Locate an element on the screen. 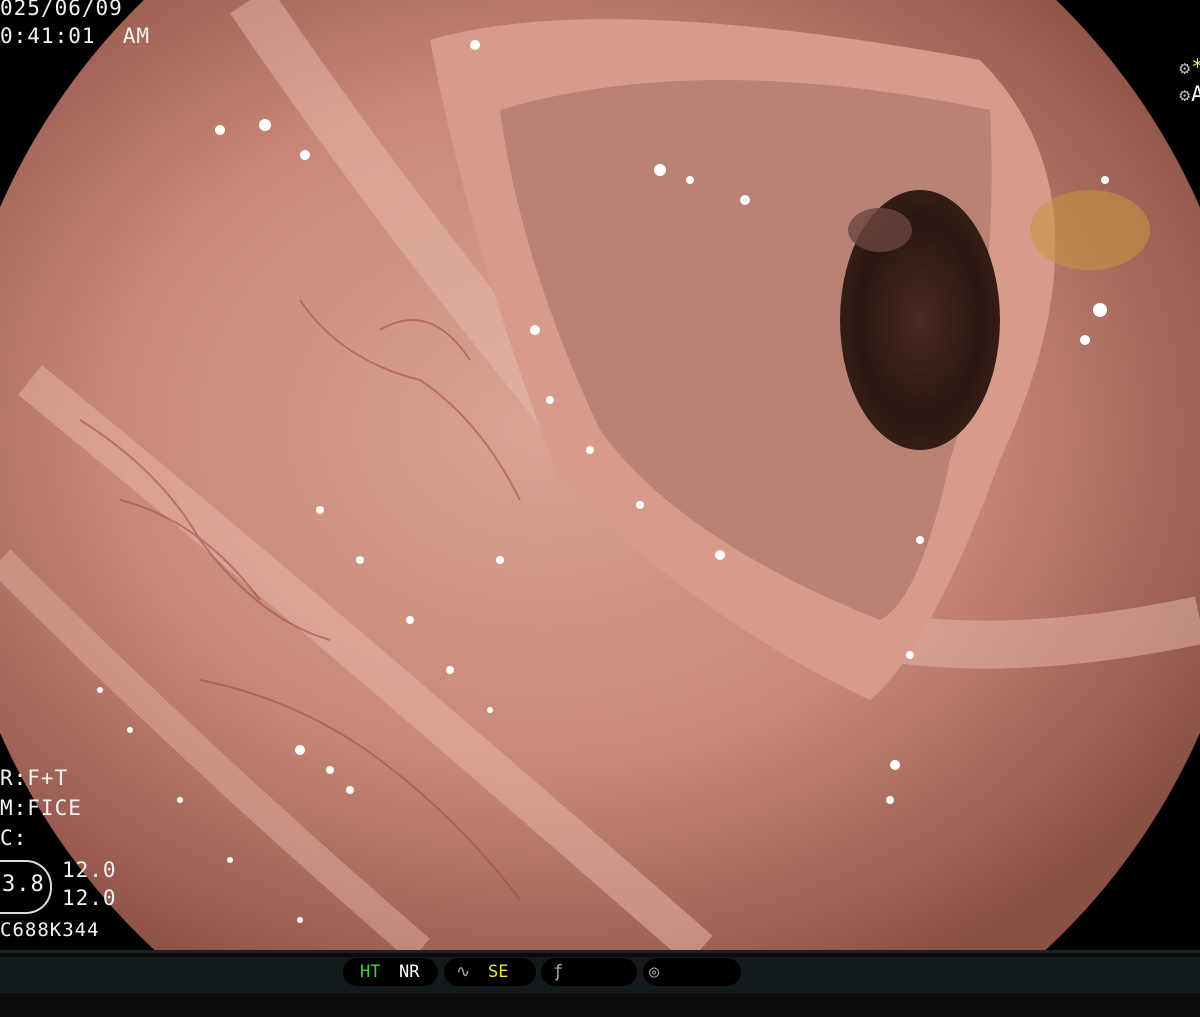 Image resolution: width=1200 pixels, height=1017 pixels. value-top: 12.0 is located at coordinates (89, 870).